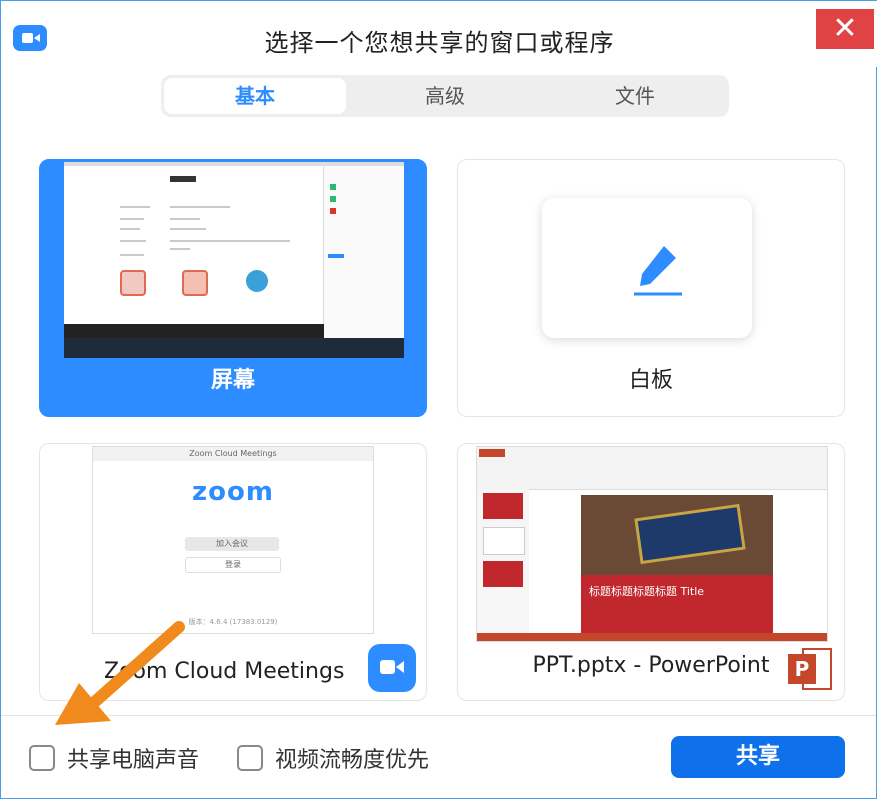 The height and width of the screenshot is (801, 879). What do you see at coordinates (650, 380) in the screenshot?
I see `card-label-whiteboard: 白板` at bounding box center [650, 380].